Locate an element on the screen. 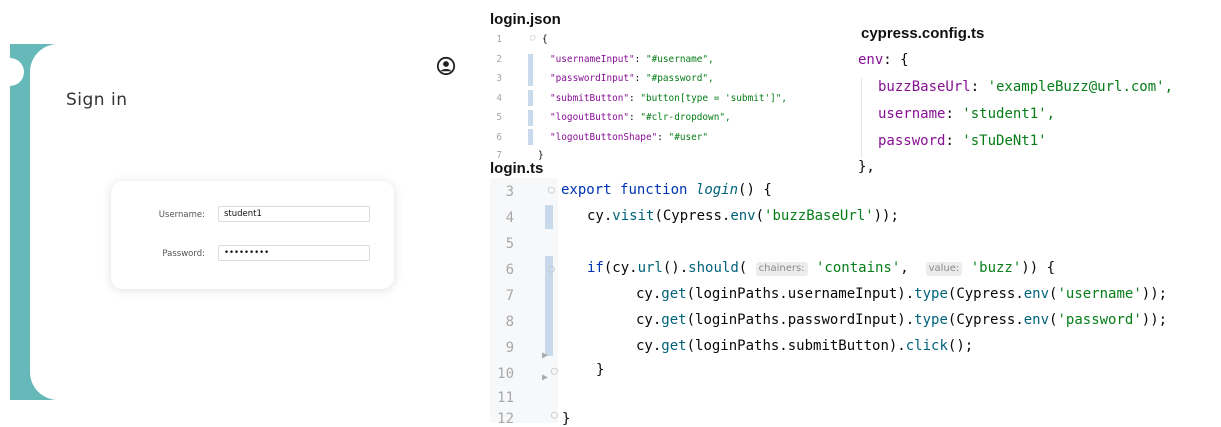 This screenshot has width=1221, height=427. password-label: Password: is located at coordinates (183, 254).